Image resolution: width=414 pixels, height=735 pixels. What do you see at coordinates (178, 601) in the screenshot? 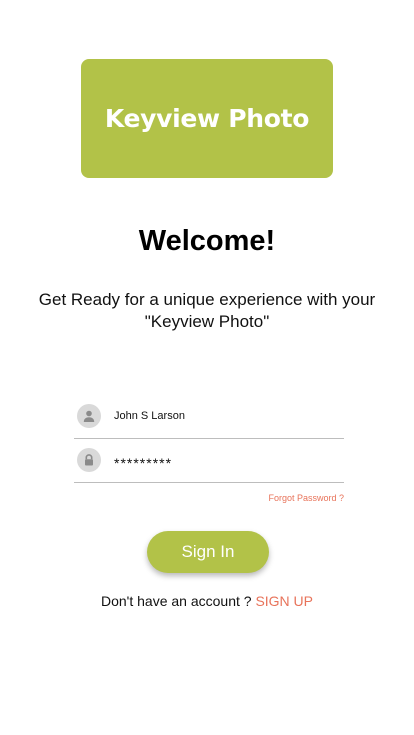
I see `signup-prompt: Don't have an account ?` at bounding box center [178, 601].